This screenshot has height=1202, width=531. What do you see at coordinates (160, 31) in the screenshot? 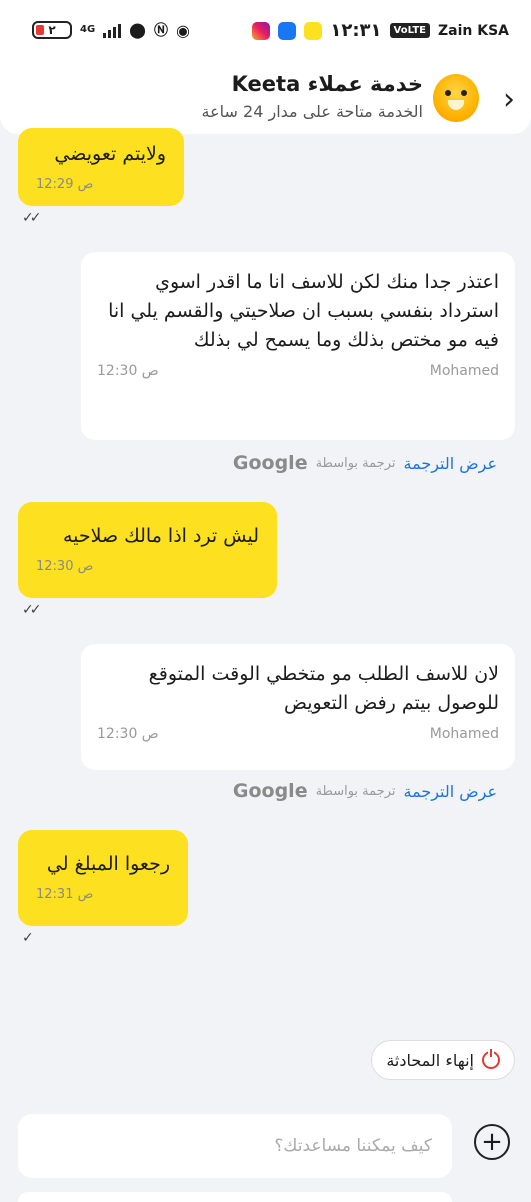
I see `nfc-icon: Ⓝ` at bounding box center [160, 31].